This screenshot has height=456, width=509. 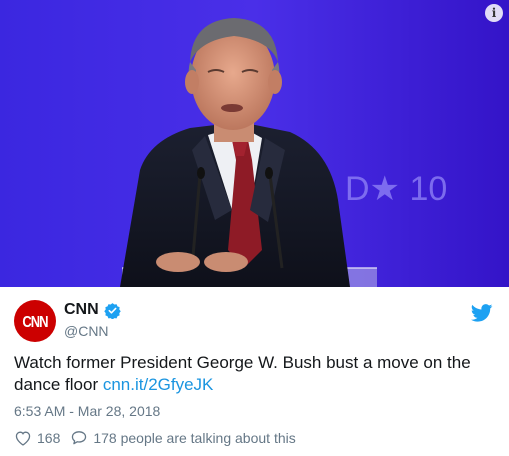 What do you see at coordinates (92, 331) in the screenshot?
I see `user-handle: @CNN` at bounding box center [92, 331].